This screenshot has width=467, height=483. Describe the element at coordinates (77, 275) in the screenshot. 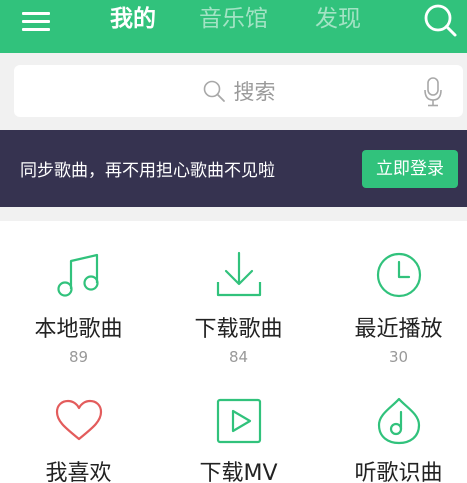

I see `music-note-icon` at that location.